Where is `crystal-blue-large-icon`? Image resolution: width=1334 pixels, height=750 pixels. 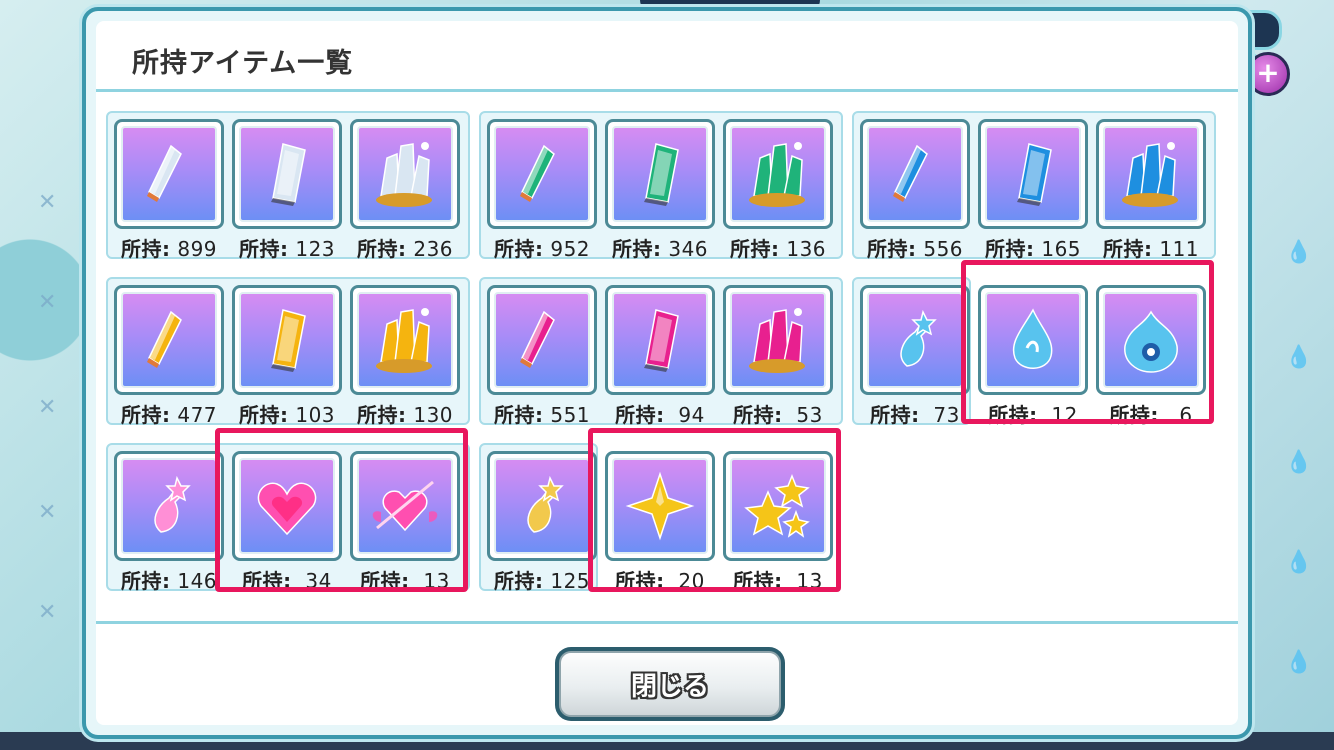 crystal-blue-large-icon is located at coordinates (1151, 174).